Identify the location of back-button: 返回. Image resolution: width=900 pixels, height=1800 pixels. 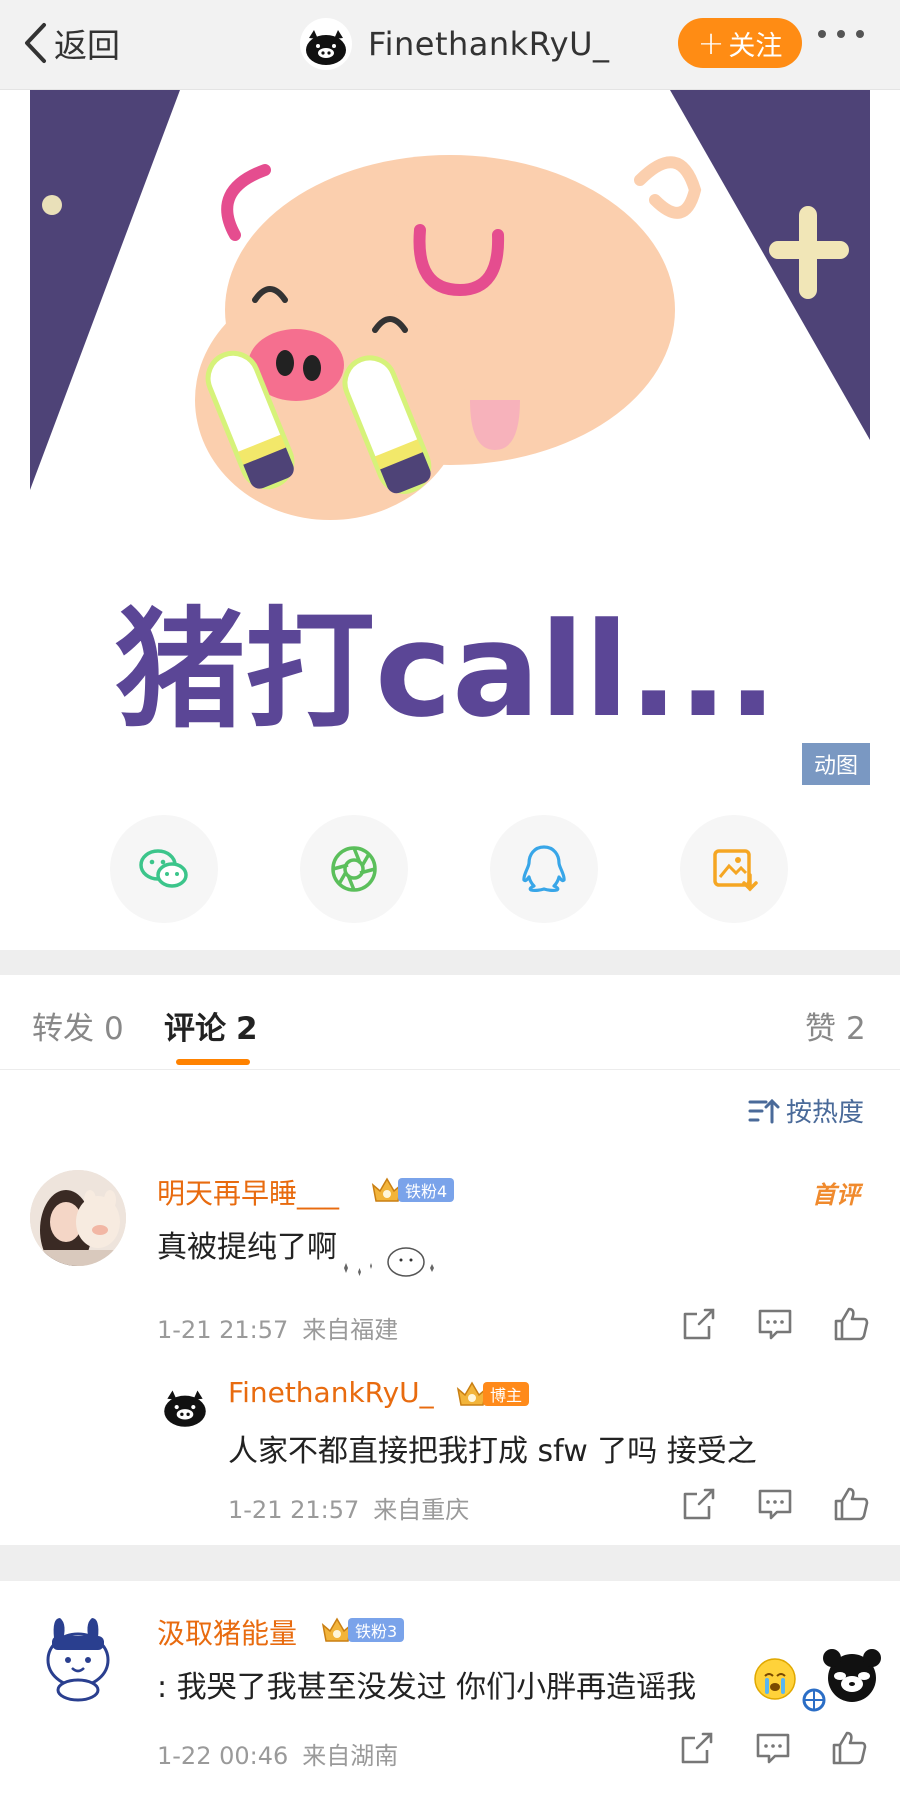
(71, 43).